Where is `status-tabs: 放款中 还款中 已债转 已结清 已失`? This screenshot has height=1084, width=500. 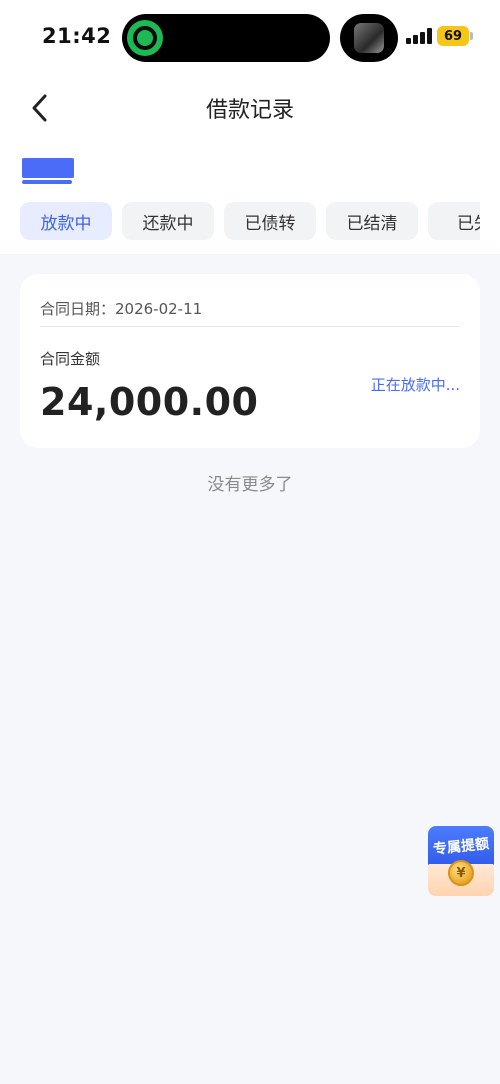 status-tabs: 放款中 还款中 已债转 已结清 已失 is located at coordinates (250, 222).